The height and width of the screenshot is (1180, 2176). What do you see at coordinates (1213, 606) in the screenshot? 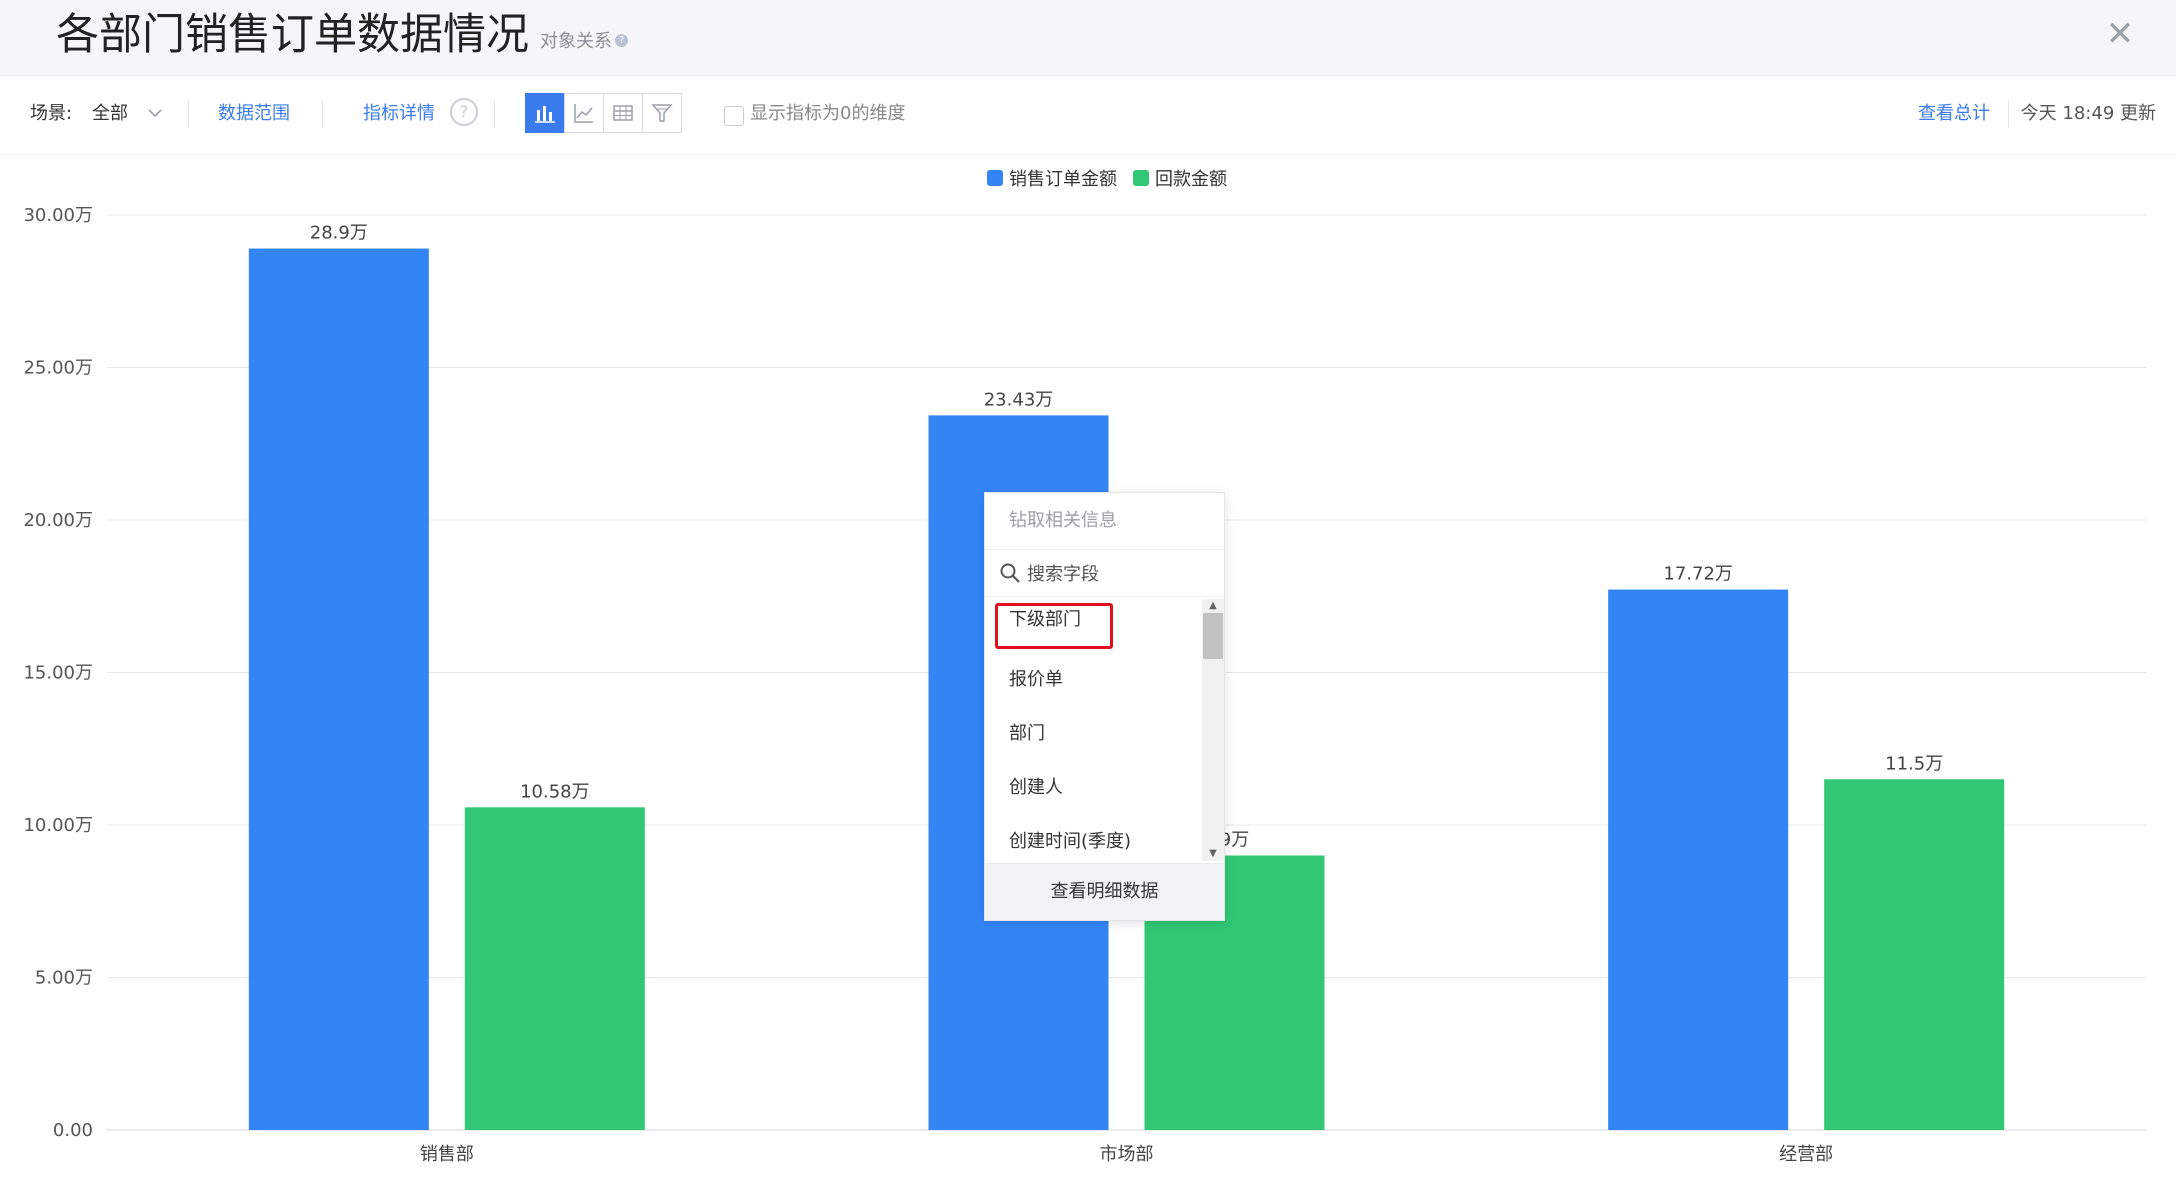
I see `scroll-up-icon: ▲` at bounding box center [1213, 606].